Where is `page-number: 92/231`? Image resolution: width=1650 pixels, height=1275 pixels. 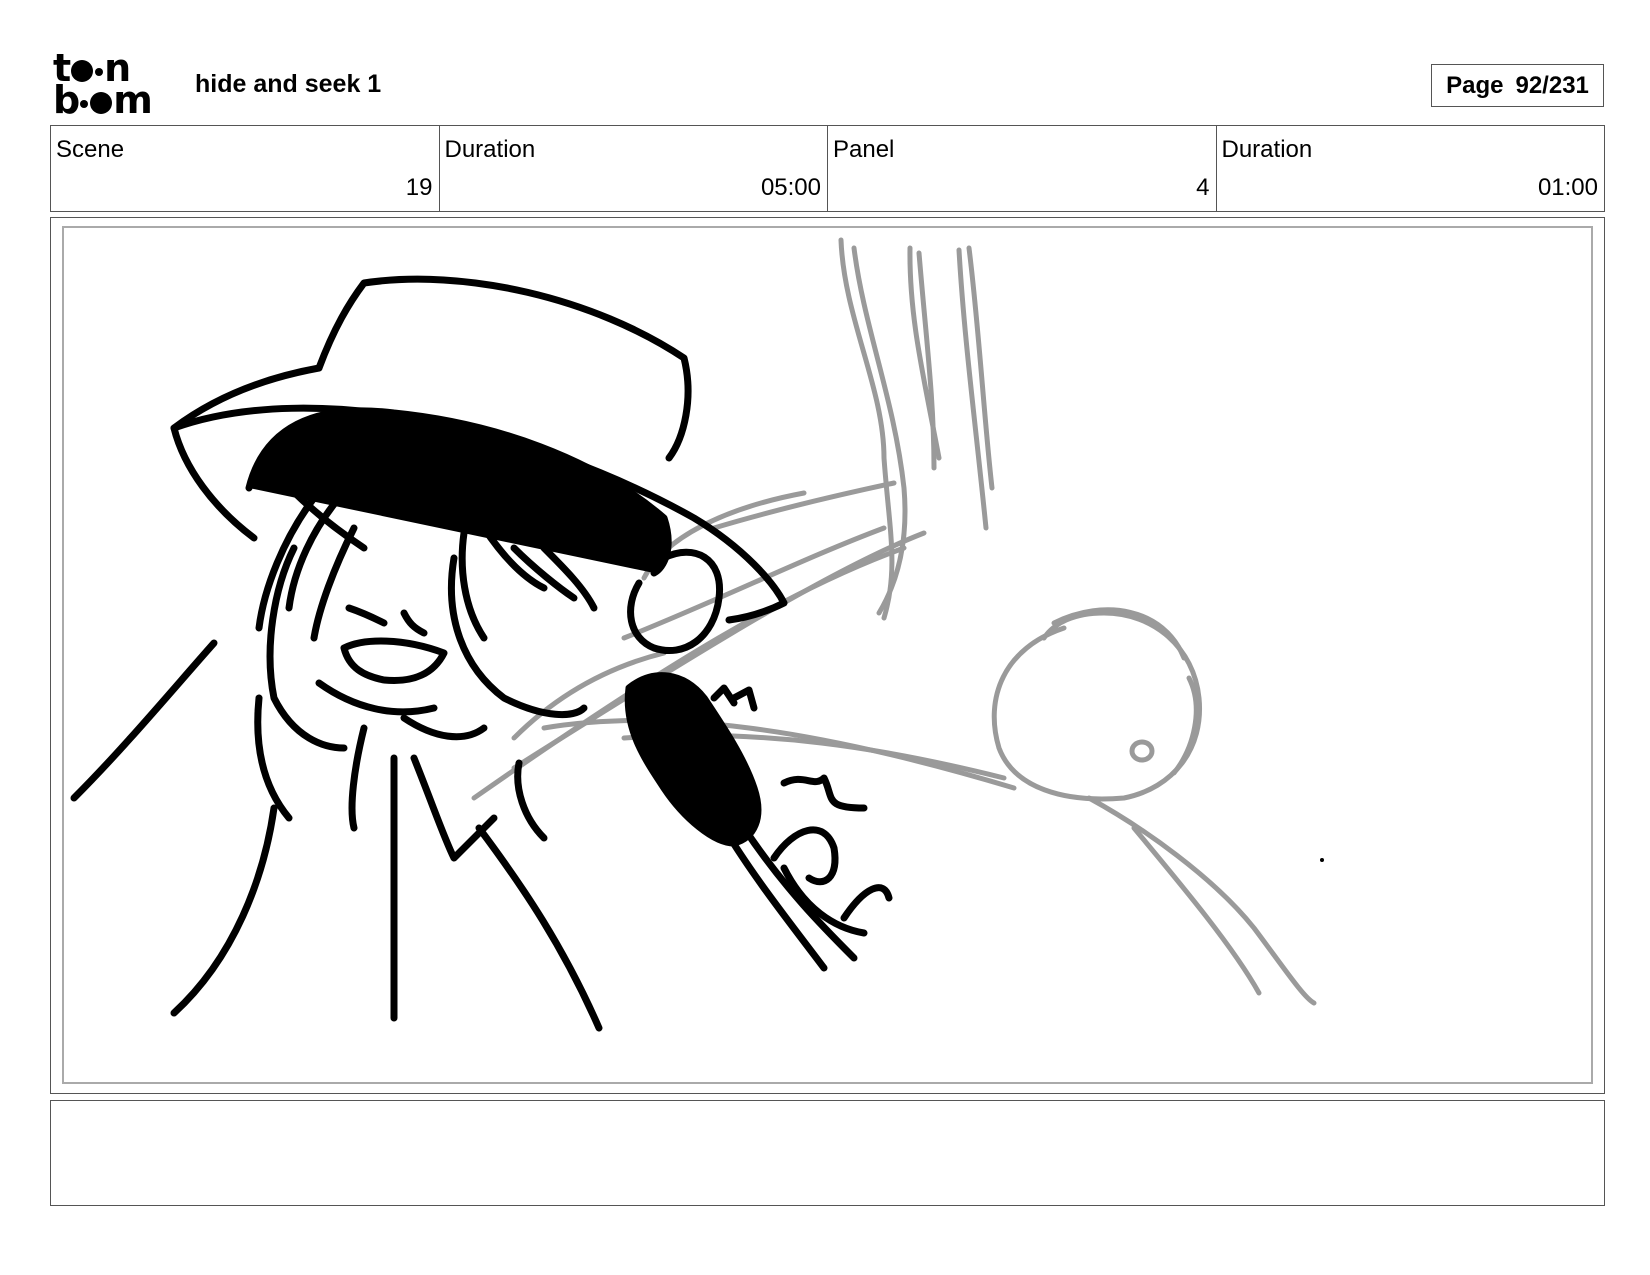
page-number: 92/231 is located at coordinates (1552, 85).